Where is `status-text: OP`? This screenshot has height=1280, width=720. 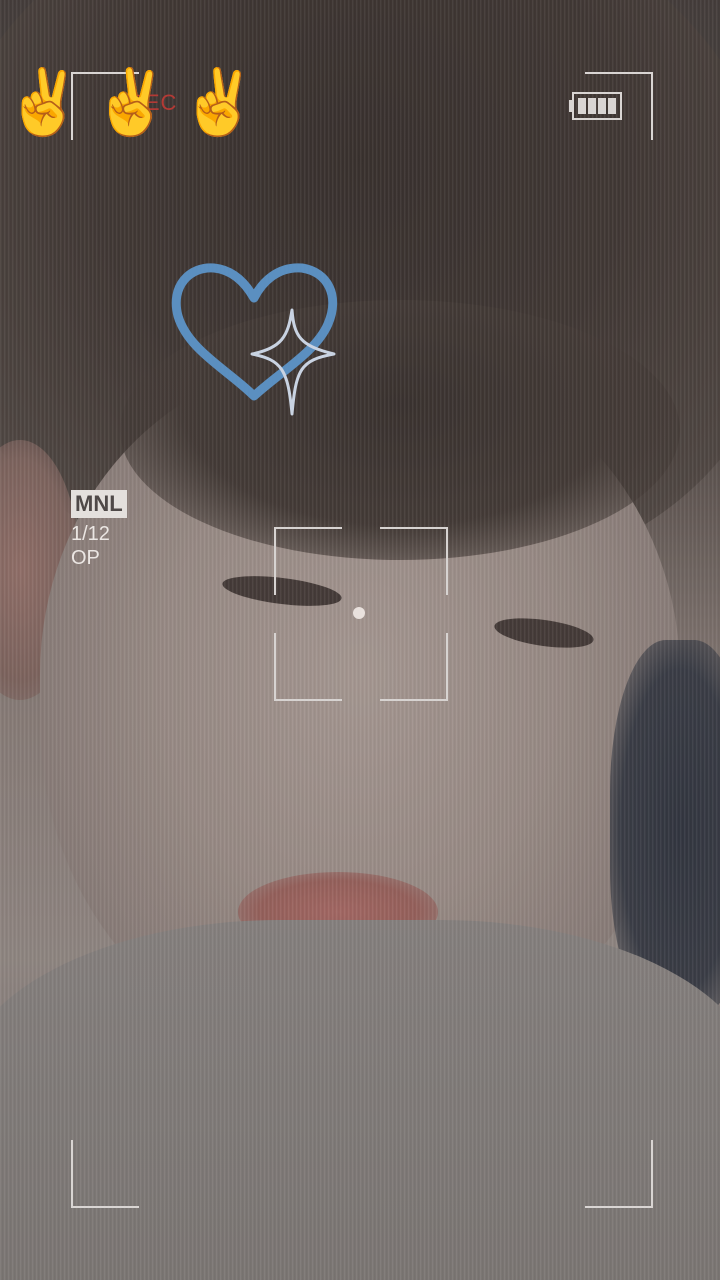
status-text: OP is located at coordinates (85, 558).